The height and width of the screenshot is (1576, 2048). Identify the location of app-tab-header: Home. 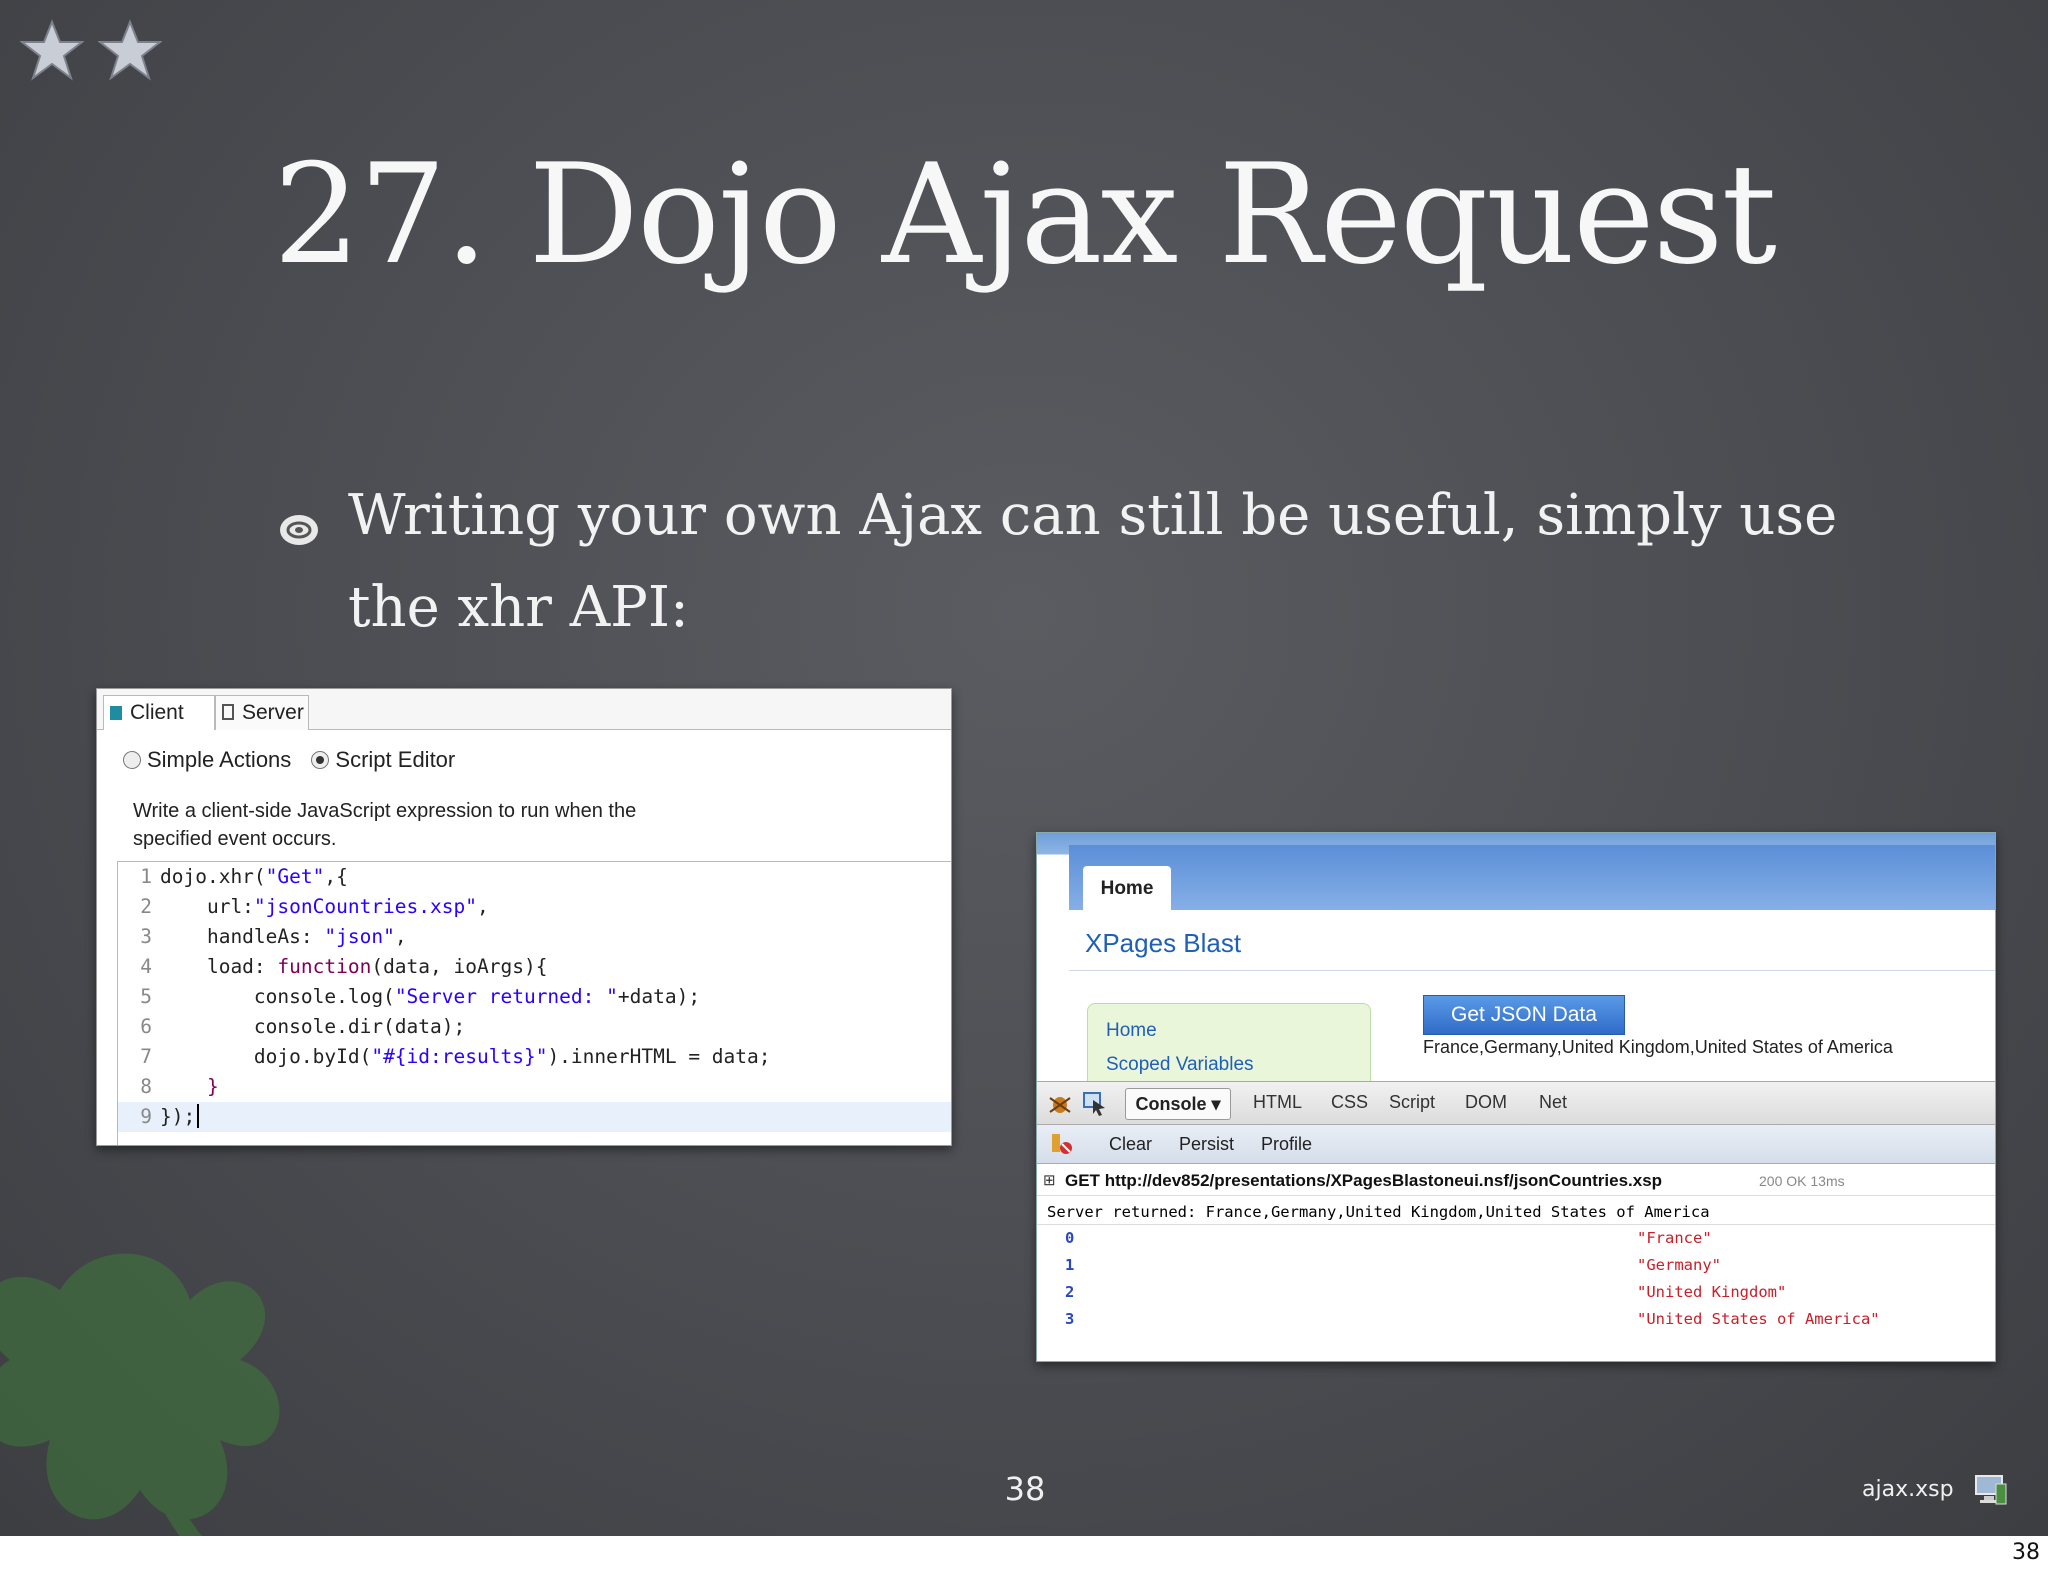
(1532, 879).